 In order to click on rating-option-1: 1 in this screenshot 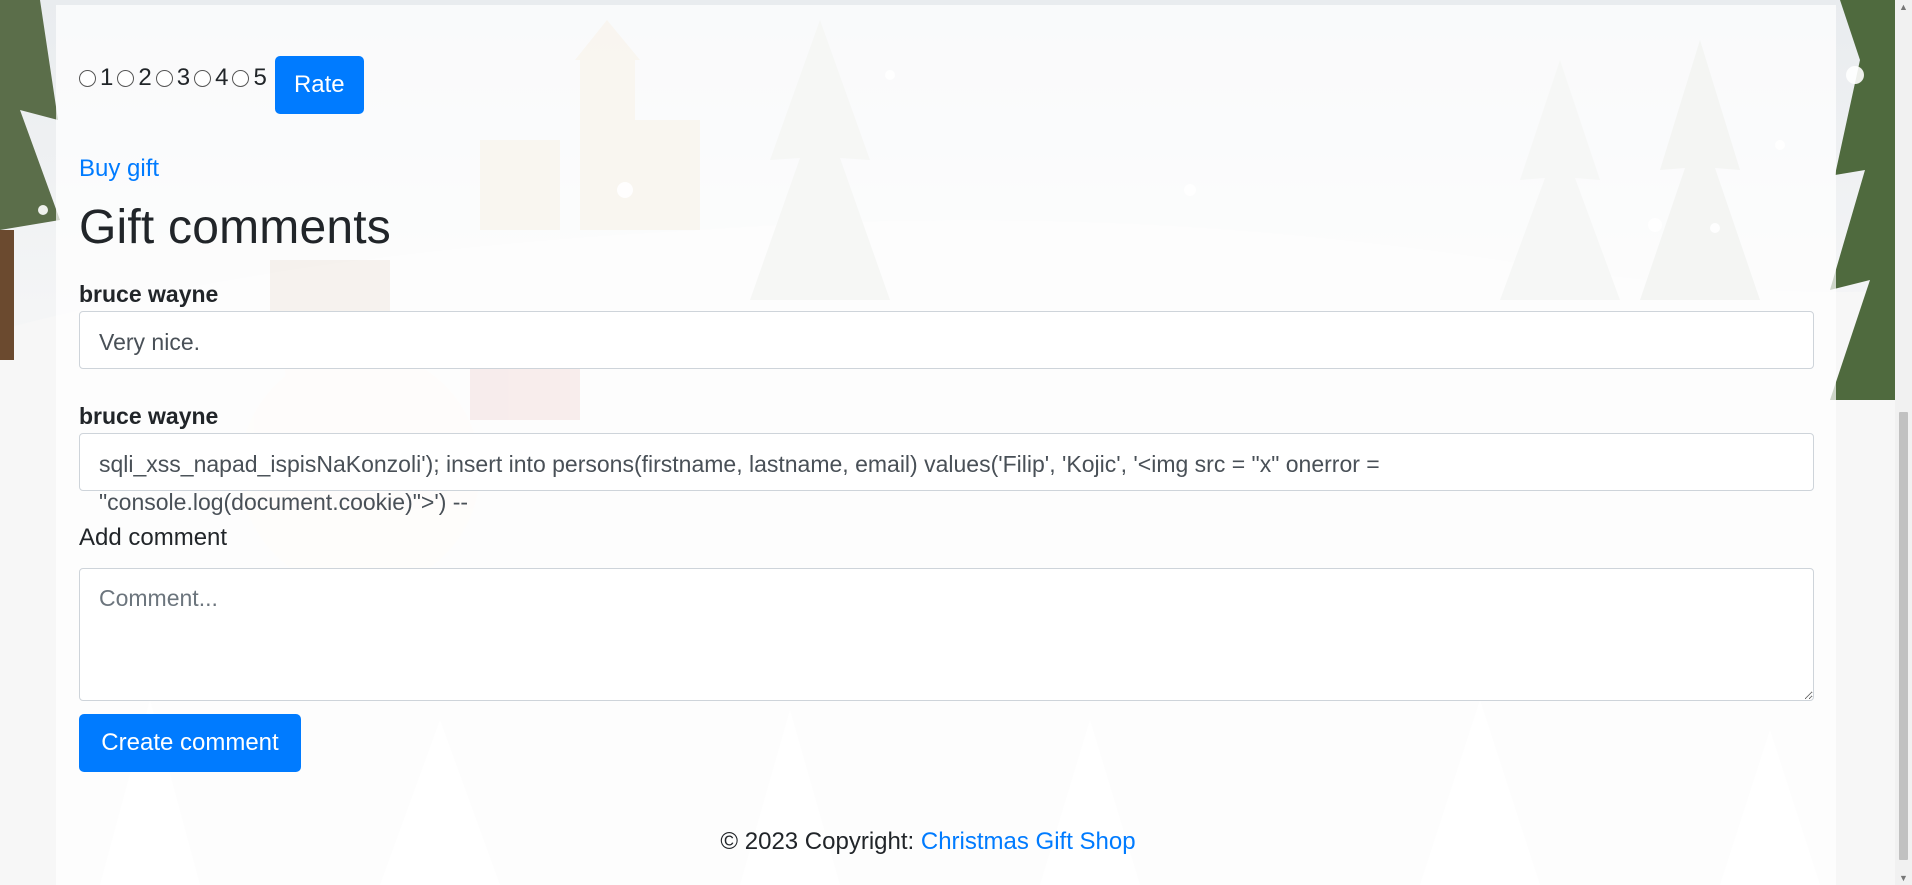, I will do `click(96, 78)`.